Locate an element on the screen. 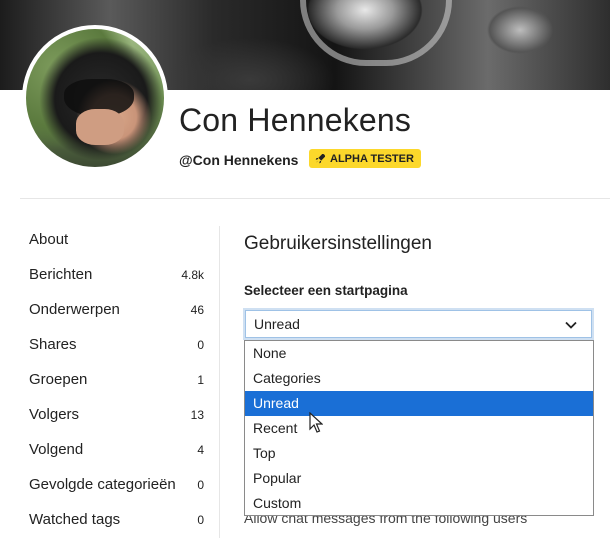  sidebar-item-onderwerpen: Onderwerpen 46 is located at coordinates (116, 309).